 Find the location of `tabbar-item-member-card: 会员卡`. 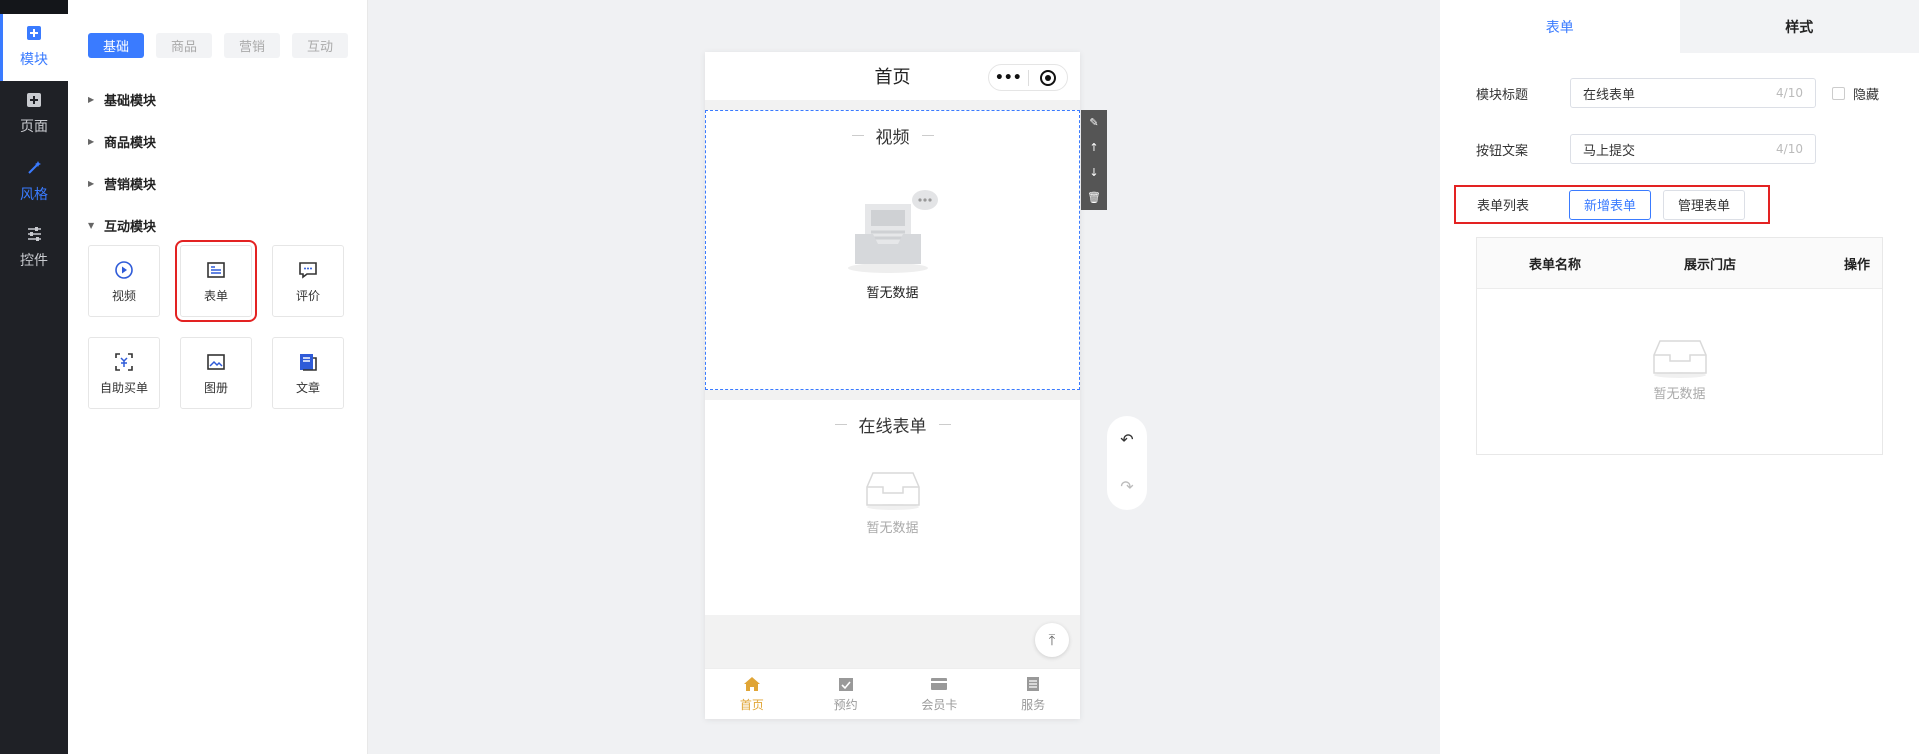

tabbar-item-member-card: 会员卡 is located at coordinates (940, 694).